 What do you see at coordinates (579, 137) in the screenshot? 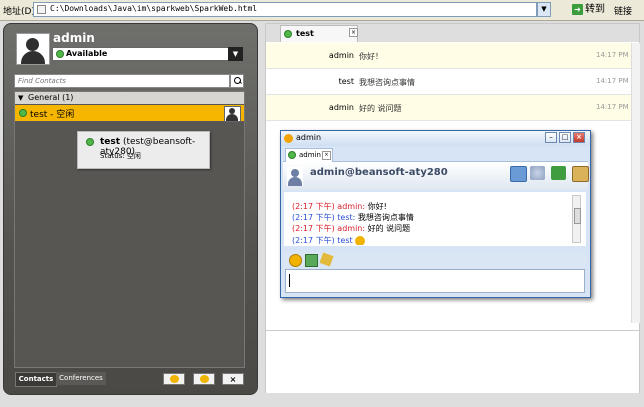
I see `close-button: ×` at bounding box center [579, 137].